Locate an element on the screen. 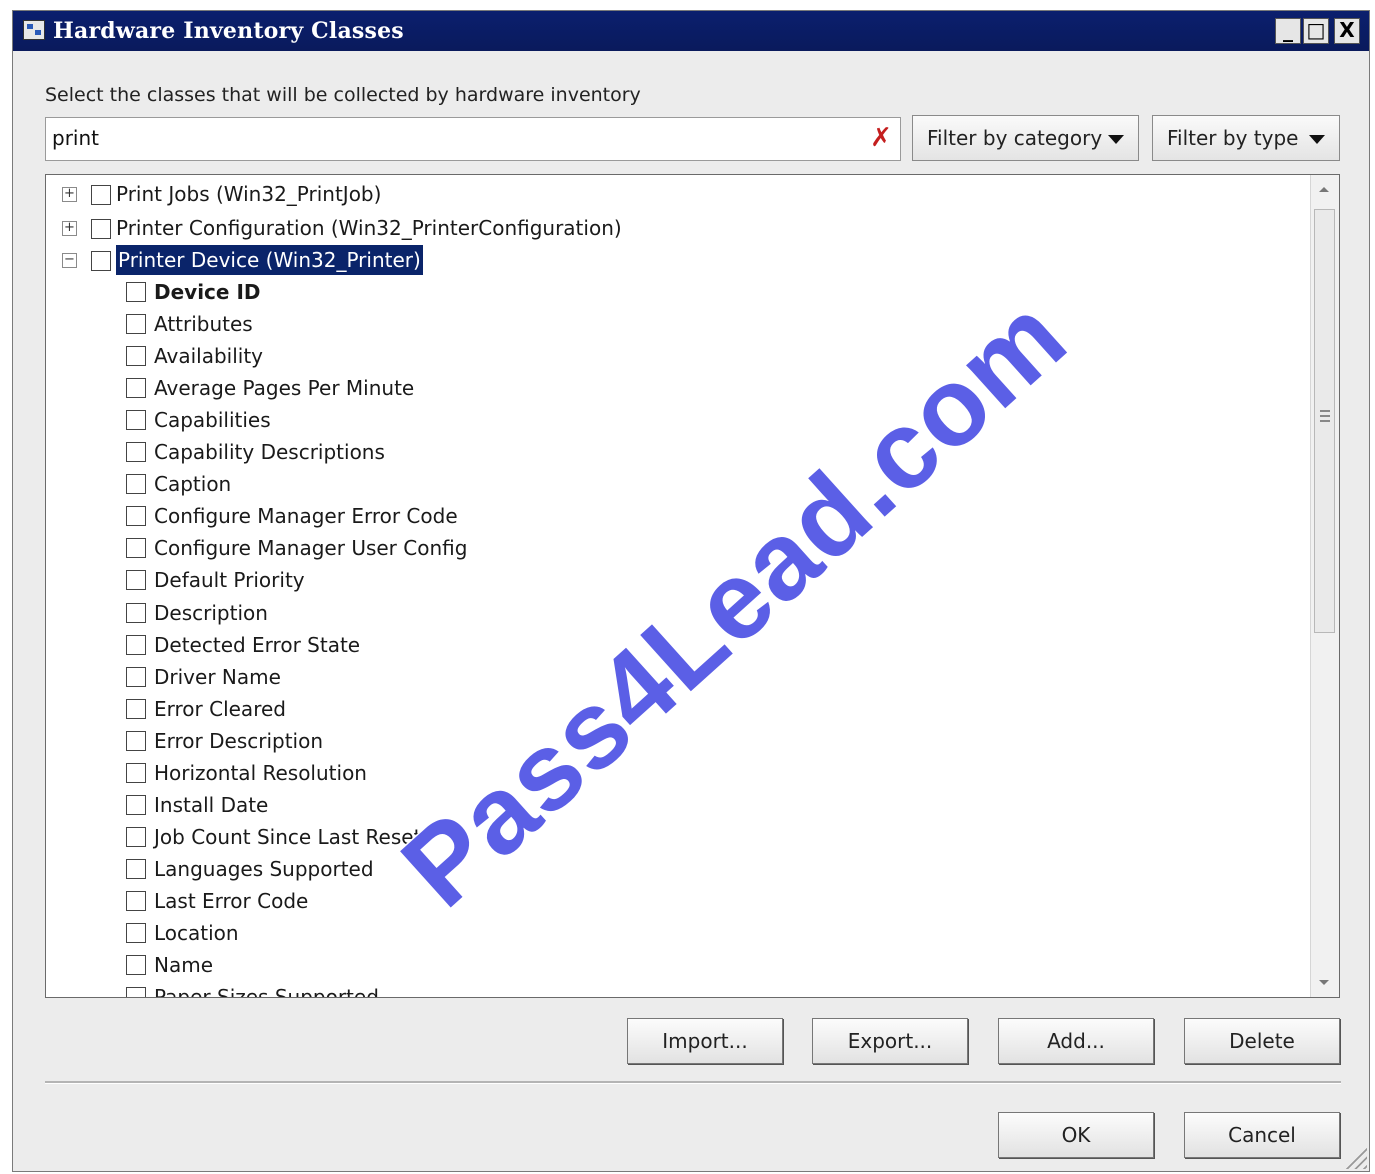 The image size is (1375, 1174). property-row: Average Pages Per Minute is located at coordinates (671, 388).